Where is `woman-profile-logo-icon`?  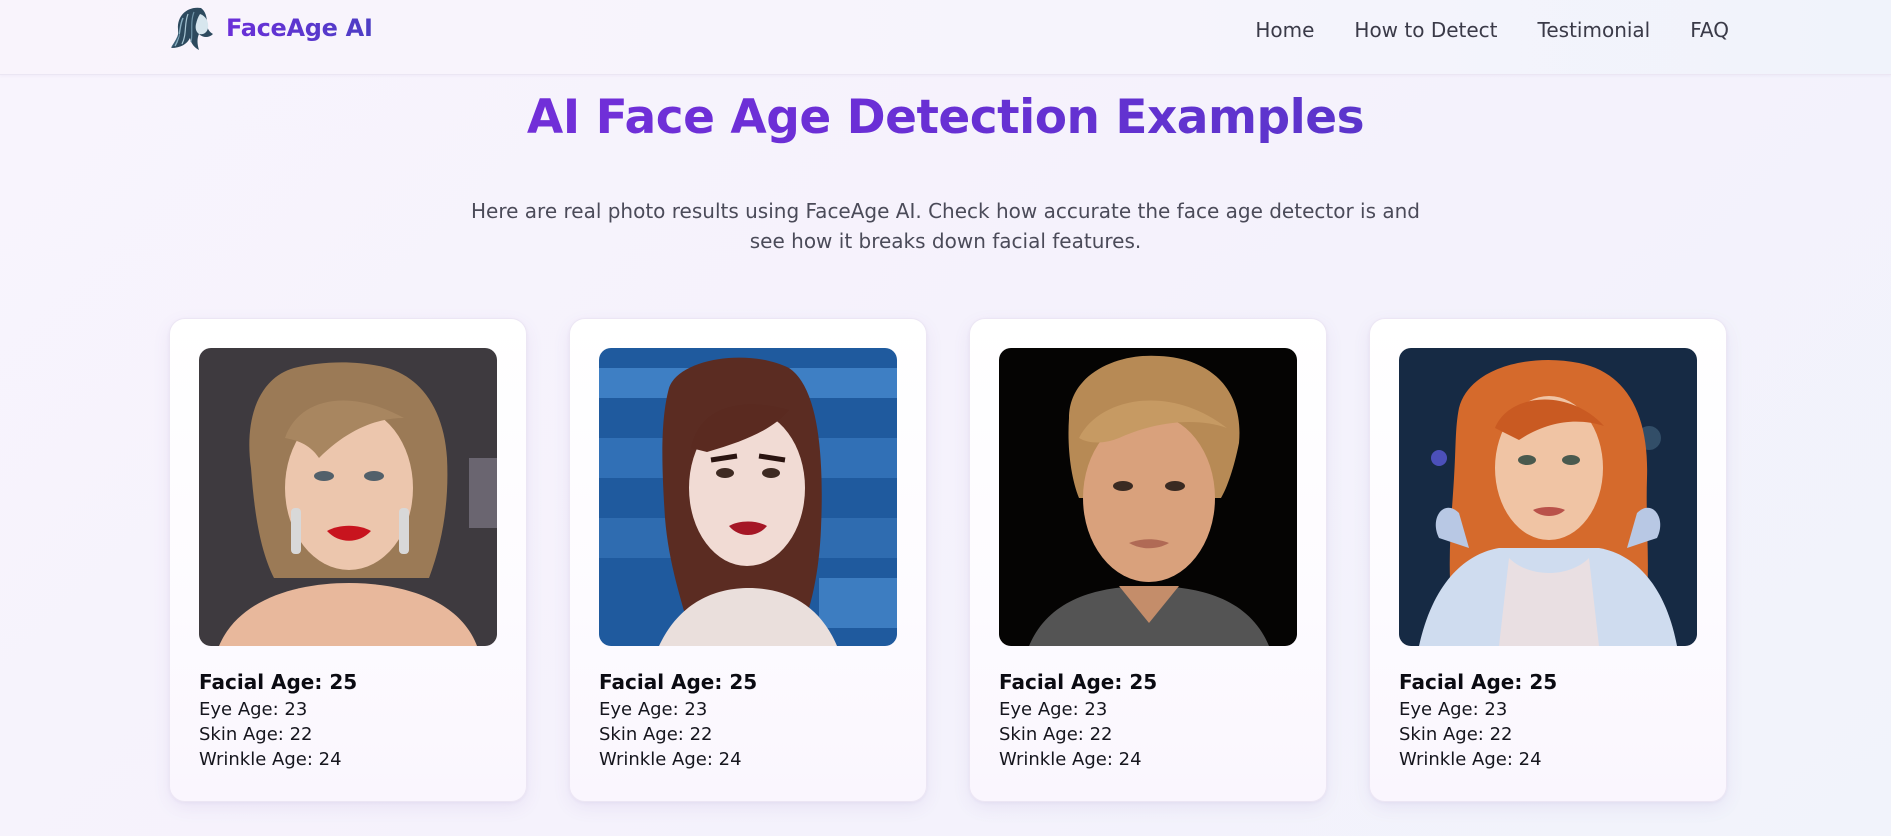
woman-profile-logo-icon is located at coordinates (192, 29).